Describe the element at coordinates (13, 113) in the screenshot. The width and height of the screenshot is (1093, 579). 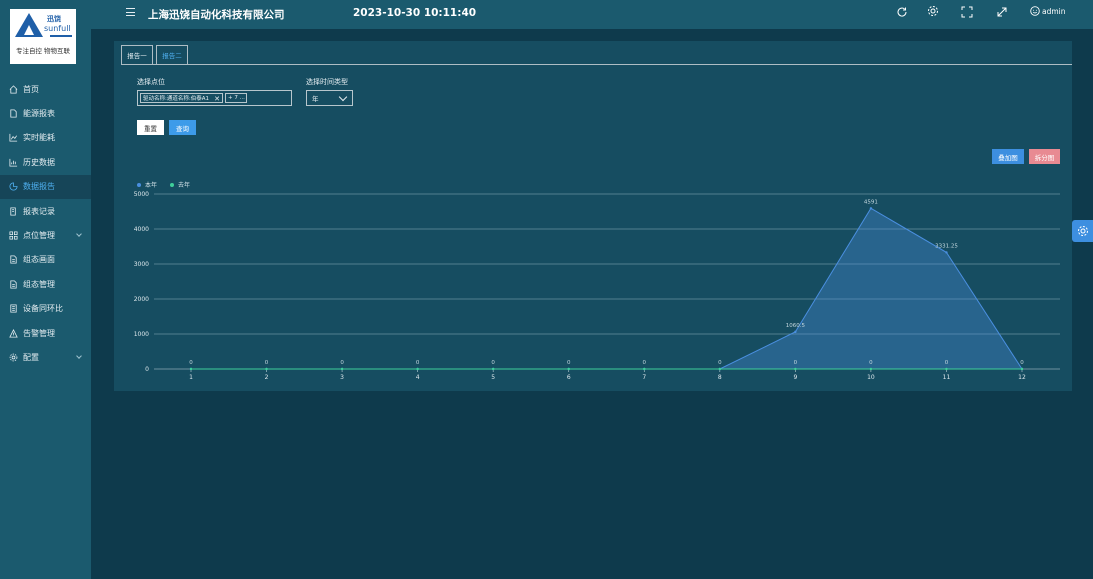
I see `report-icon` at that location.